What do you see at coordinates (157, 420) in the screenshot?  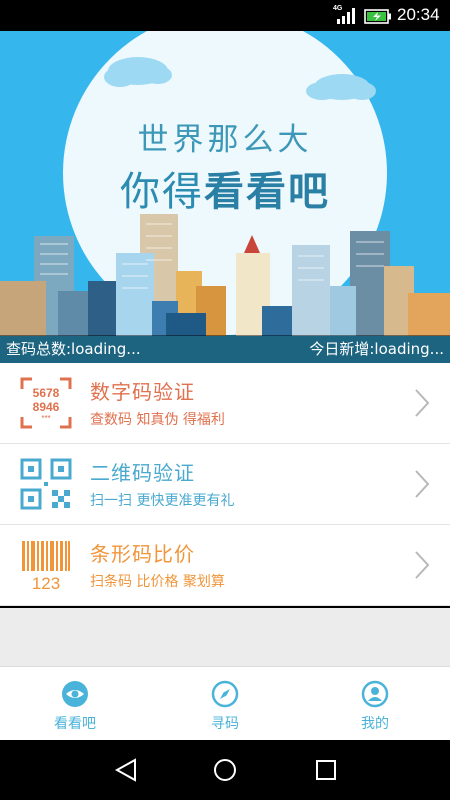 I see `menu-item-subtitle: 查数码 知真伪 得福利` at bounding box center [157, 420].